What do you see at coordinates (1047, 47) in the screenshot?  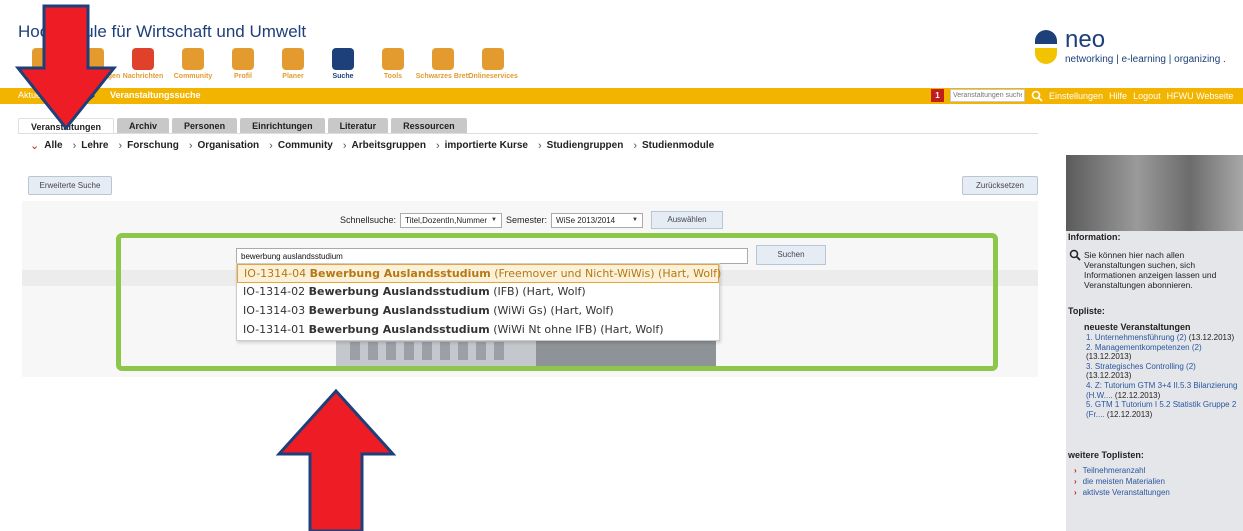 I see `neo-logo-mark` at bounding box center [1047, 47].